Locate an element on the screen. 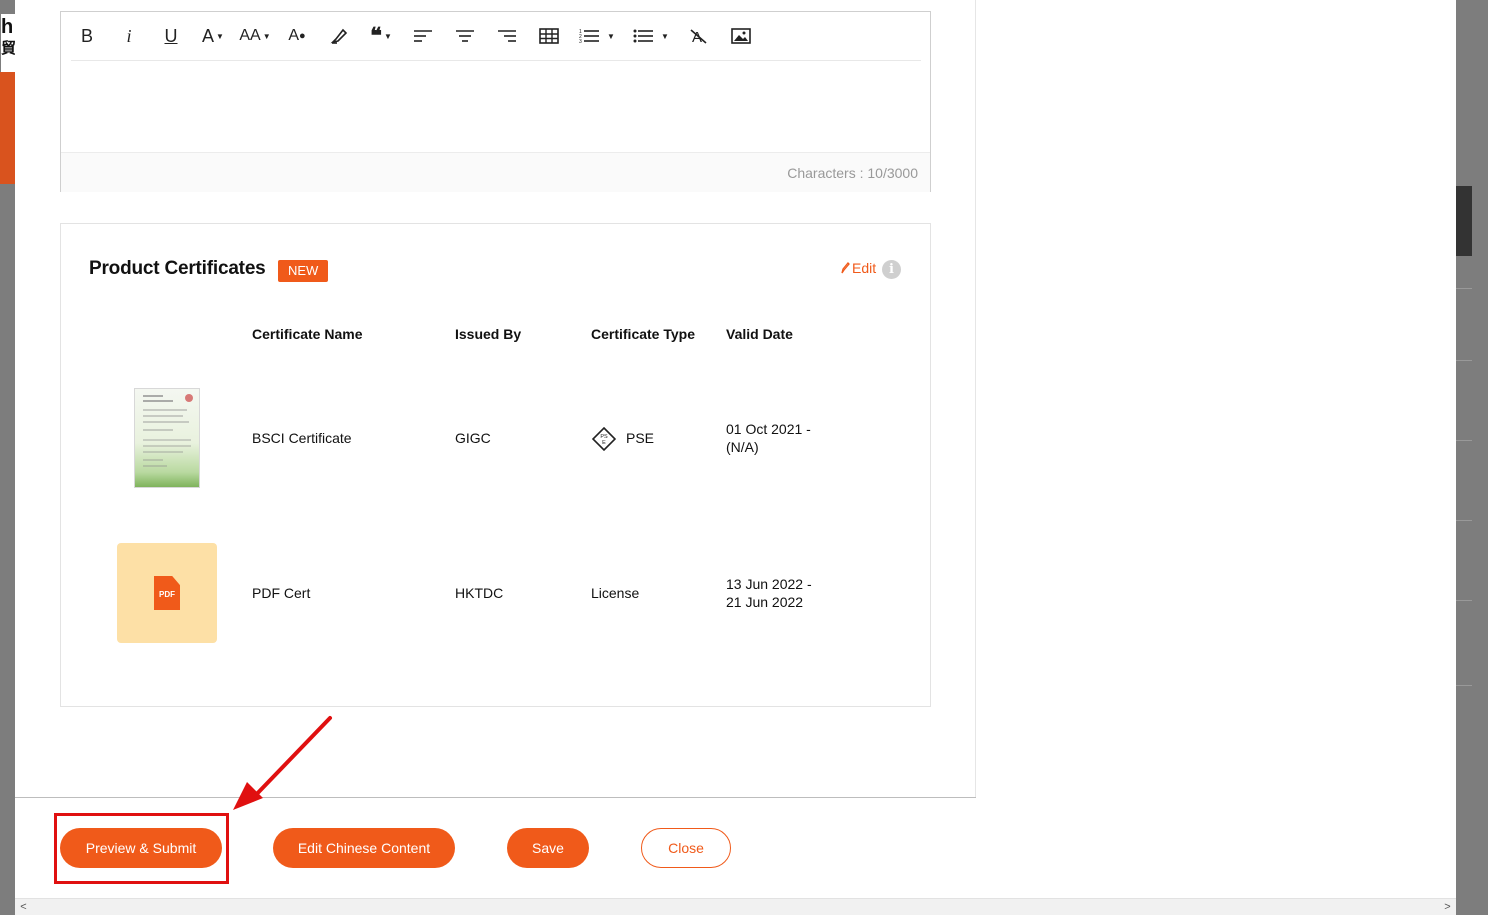 Image resolution: width=1488 pixels, height=915 pixels. bold-glyph: B is located at coordinates (86, 35).